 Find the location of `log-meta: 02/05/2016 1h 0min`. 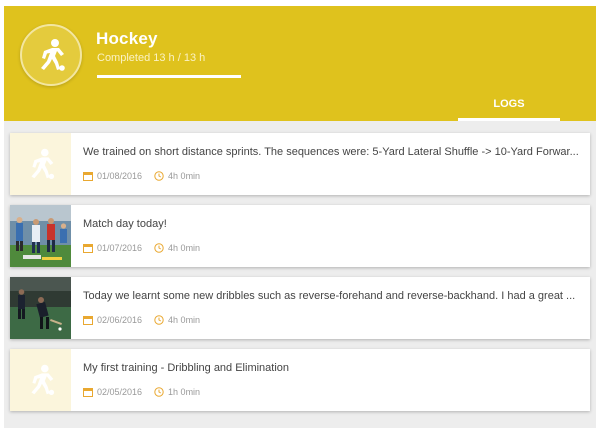

log-meta: 02/05/2016 1h 0min is located at coordinates (147, 392).